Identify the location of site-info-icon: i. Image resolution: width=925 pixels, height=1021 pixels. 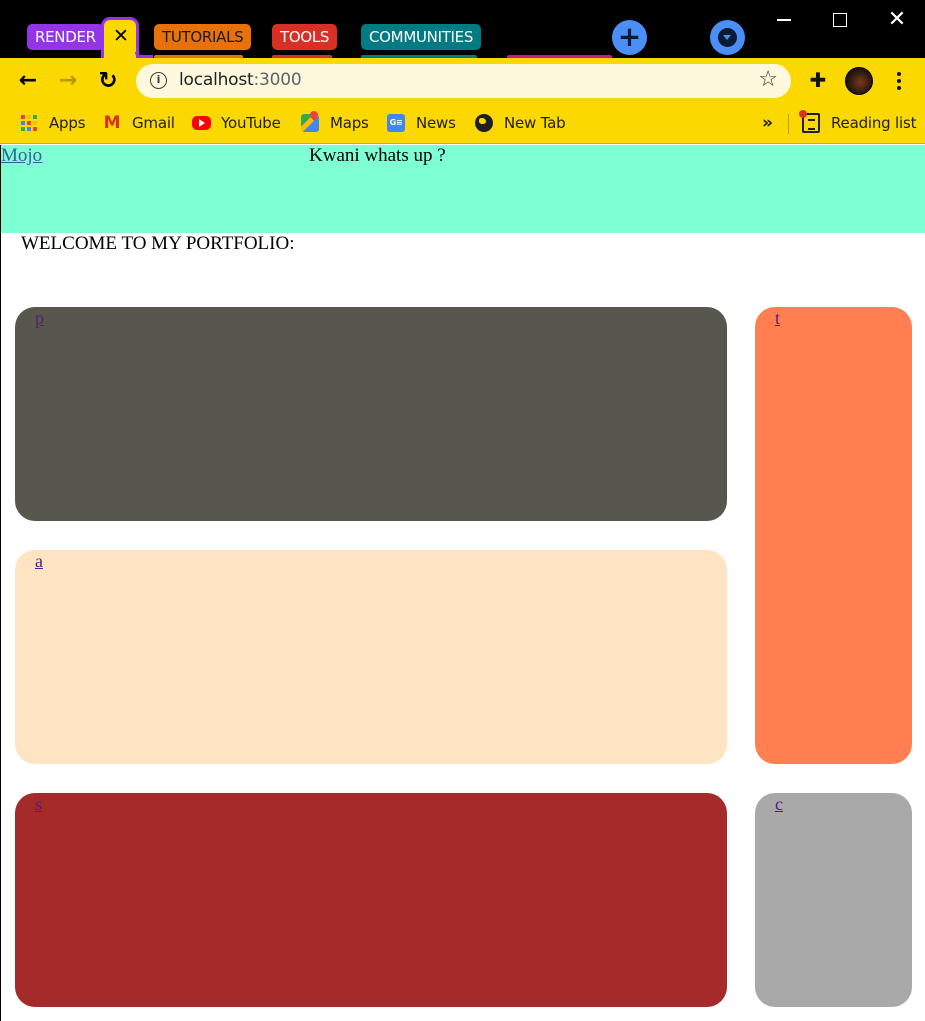
(158, 80).